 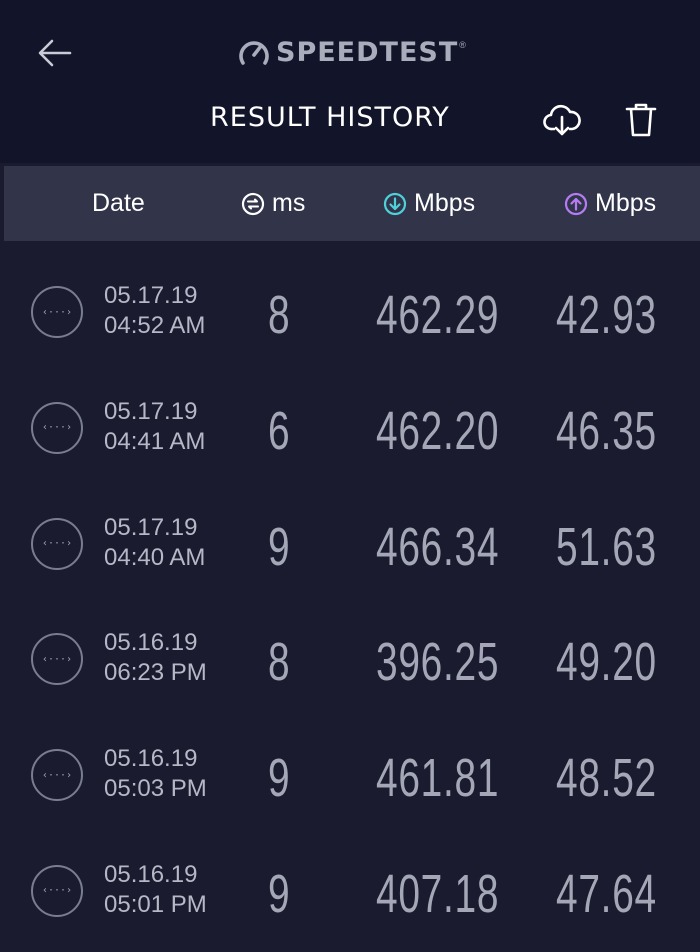 What do you see at coordinates (350, 878) in the screenshot?
I see `result-row: ‹···› 05.16.19 05:01 PM 9 407.18 47.64` at bounding box center [350, 878].